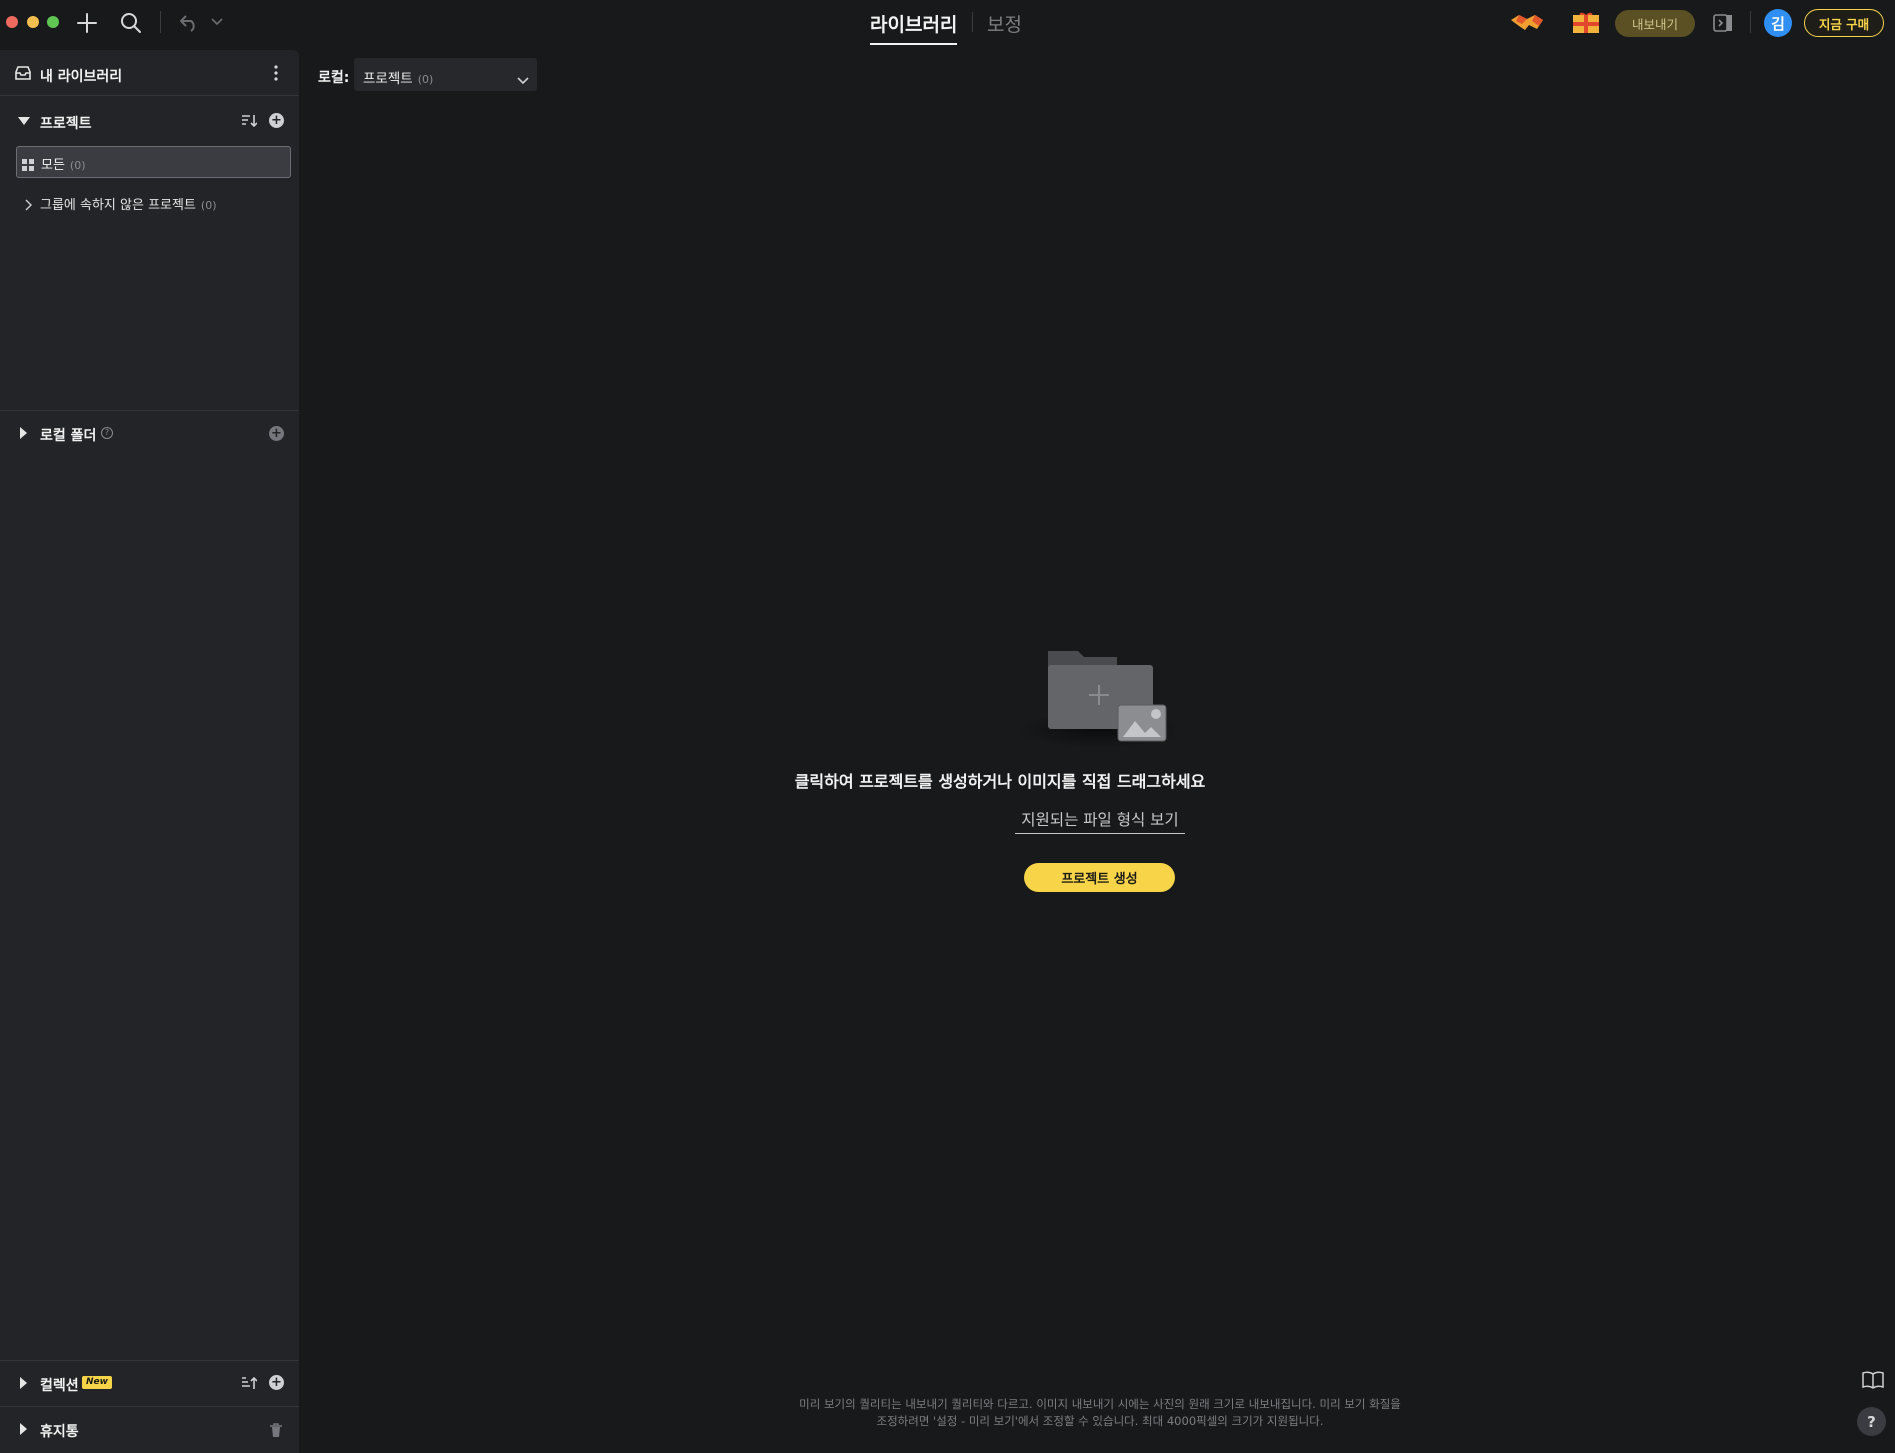 The width and height of the screenshot is (1895, 1453). Describe the element at coordinates (24, 121) in the screenshot. I see `projects-collapse-icon` at that location.